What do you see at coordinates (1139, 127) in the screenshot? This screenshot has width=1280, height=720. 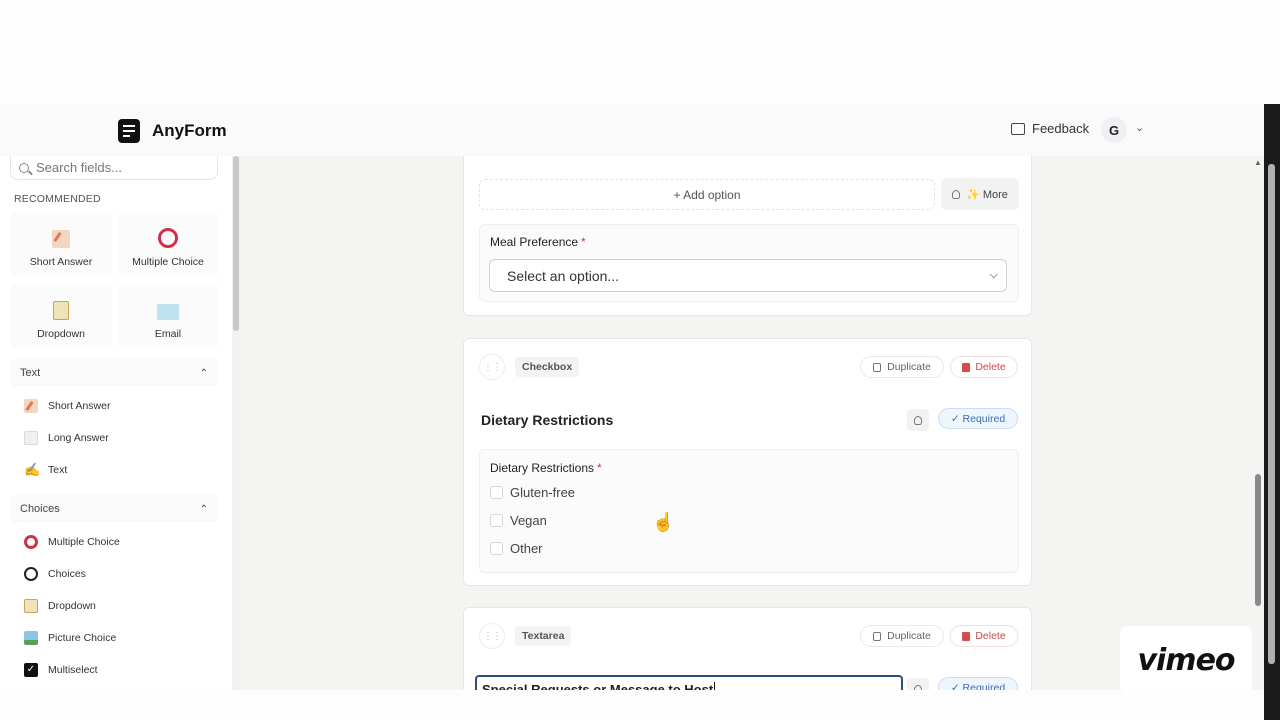 I see `chevron-down-icon: ⌄` at bounding box center [1139, 127].